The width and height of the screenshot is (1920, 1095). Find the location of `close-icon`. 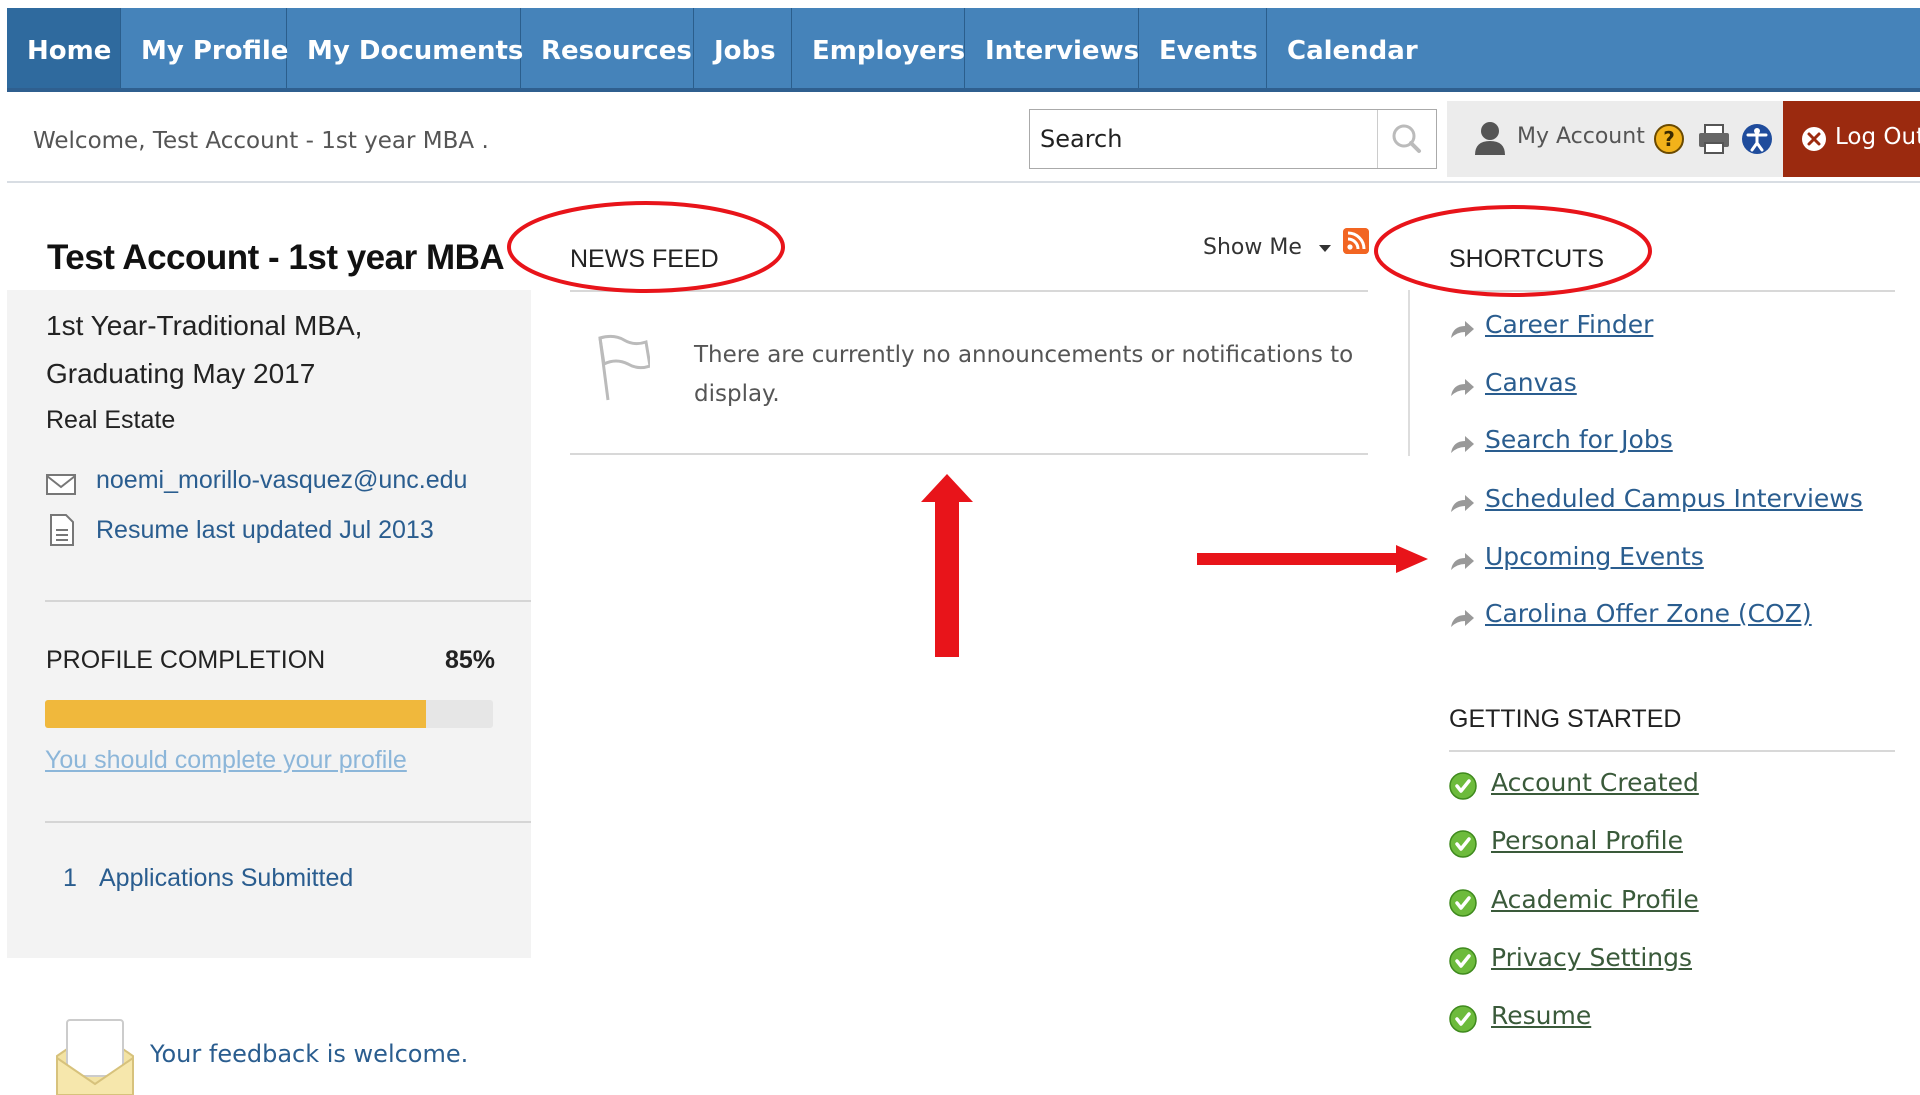

close-icon is located at coordinates (1814, 139).